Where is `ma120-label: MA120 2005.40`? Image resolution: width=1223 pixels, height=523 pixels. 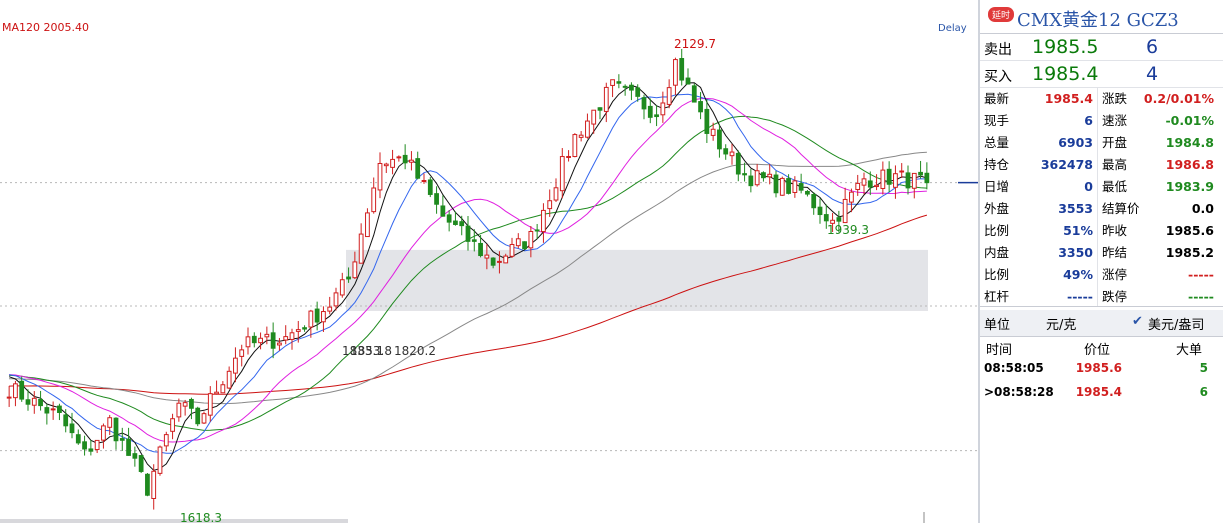 ma120-label: MA120 2005.40 is located at coordinates (45, 27).